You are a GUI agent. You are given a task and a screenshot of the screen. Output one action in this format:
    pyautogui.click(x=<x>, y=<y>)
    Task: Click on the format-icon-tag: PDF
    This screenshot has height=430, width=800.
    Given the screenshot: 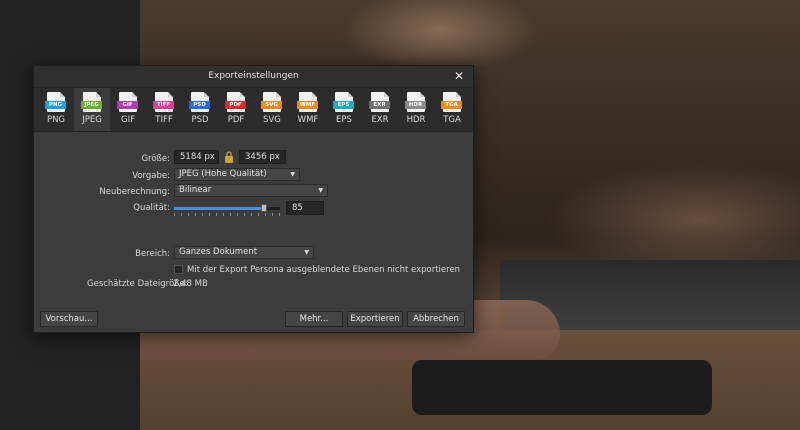 What is the action you would take?
    pyautogui.click(x=235, y=105)
    